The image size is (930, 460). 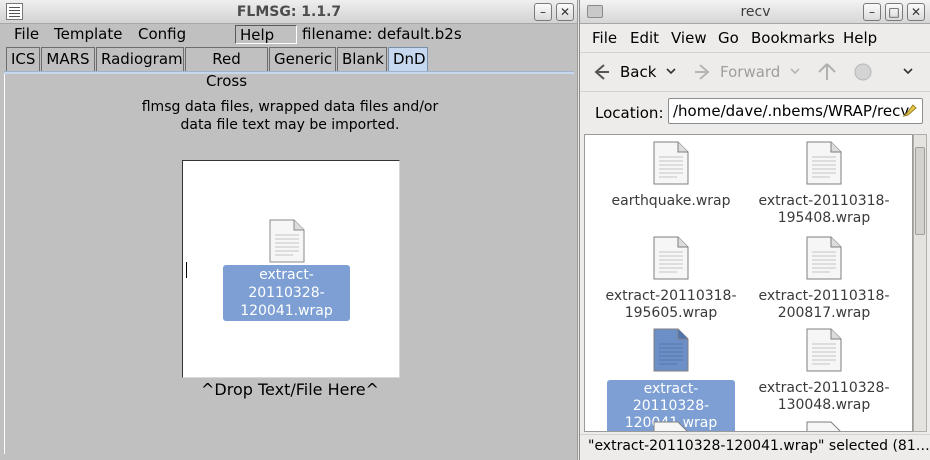 What do you see at coordinates (920, 283) in the screenshot?
I see `vertical-scrollbar` at bounding box center [920, 283].